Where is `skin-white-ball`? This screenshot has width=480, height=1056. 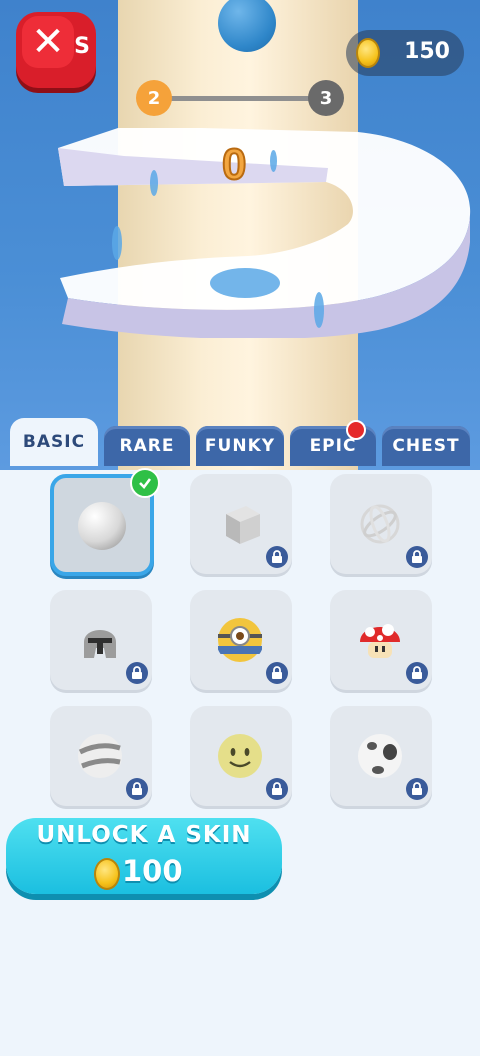
skin-white-ball is located at coordinates (105, 522).